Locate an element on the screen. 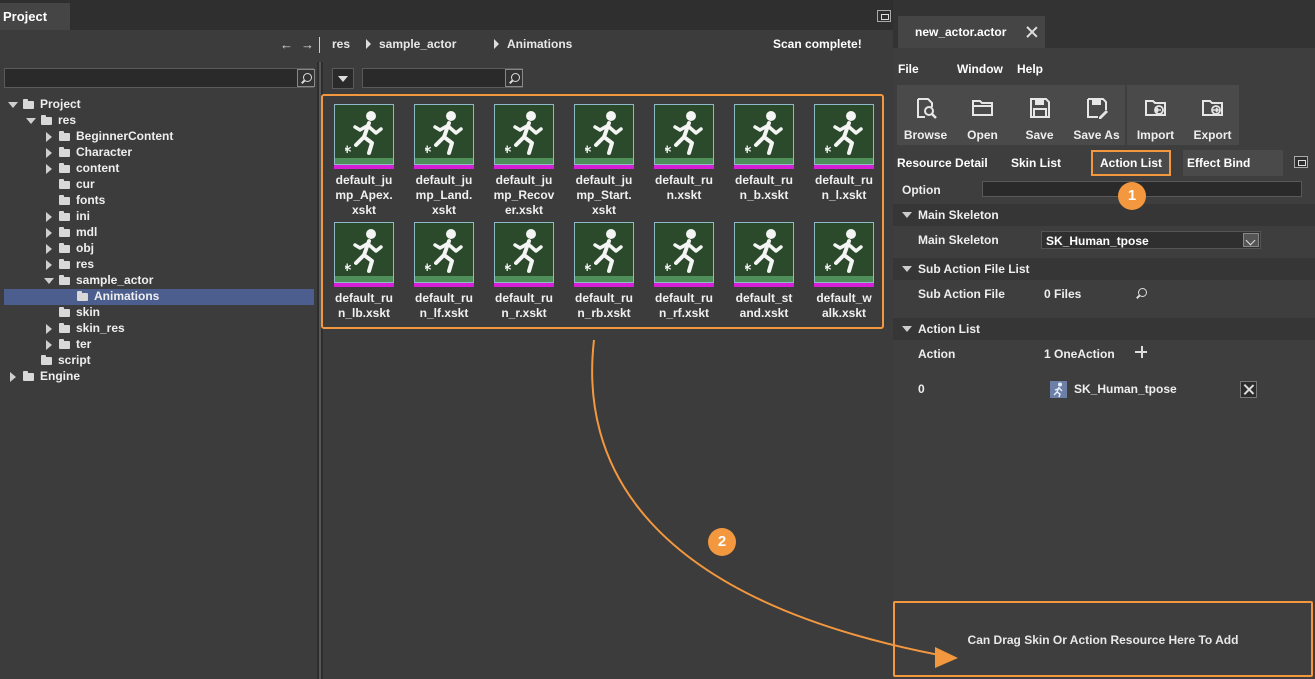 The image size is (1315, 679). tree-item: fonts is located at coordinates (159, 201).